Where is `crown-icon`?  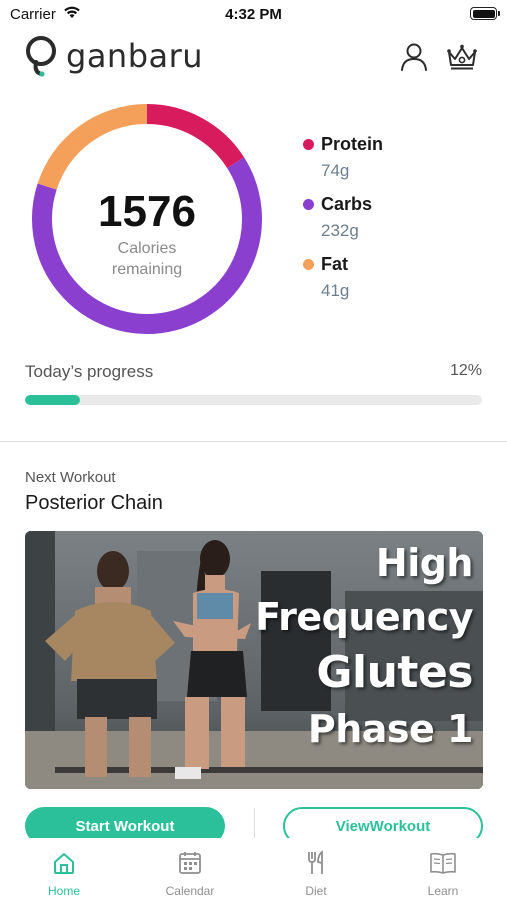
crown-icon is located at coordinates (462, 56).